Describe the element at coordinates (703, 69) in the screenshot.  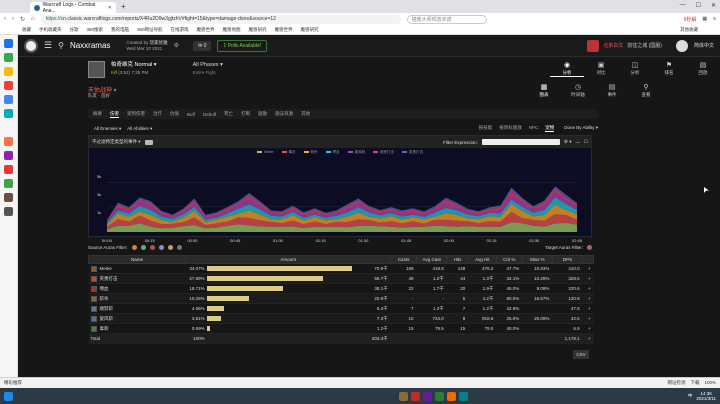
I see `view-tab-replay: ▤ 回放` at that location.